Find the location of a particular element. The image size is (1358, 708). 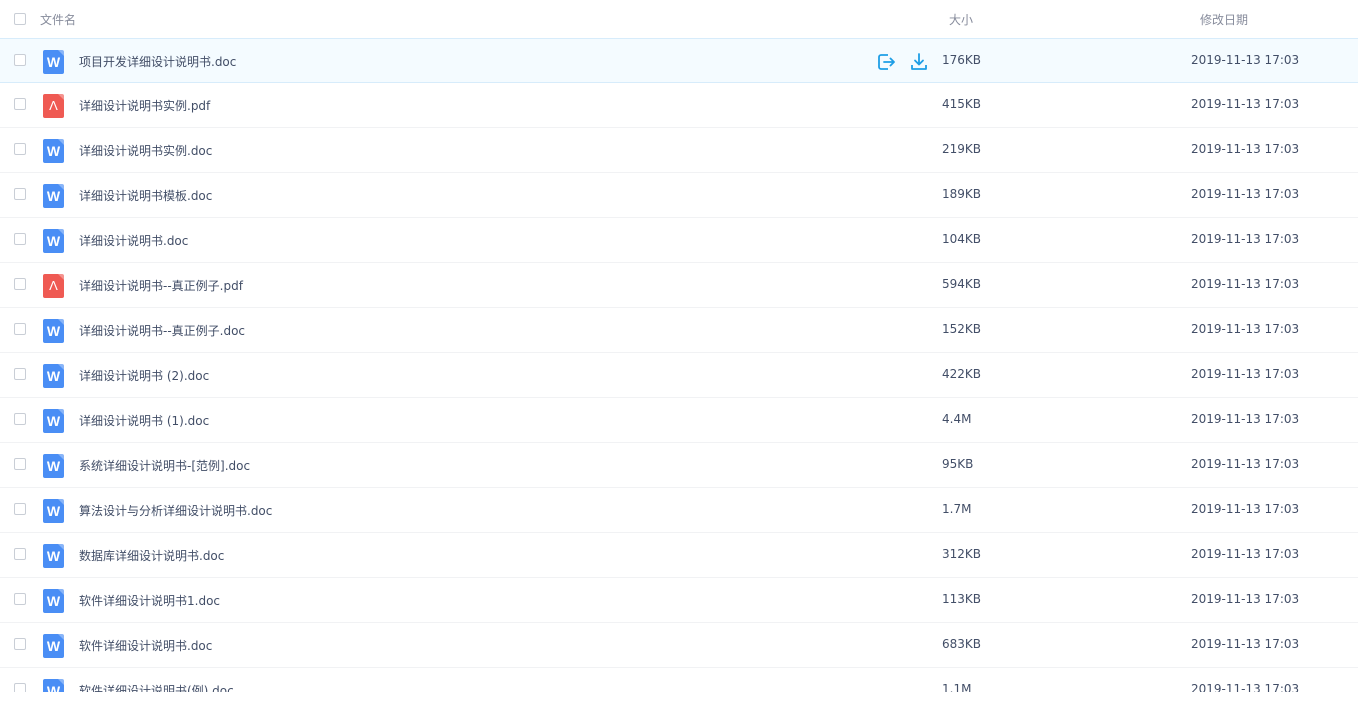

file-row: Λ 详细设计说明书实例.pdf 415KB 2019-11-13 17:03 is located at coordinates (679, 105).